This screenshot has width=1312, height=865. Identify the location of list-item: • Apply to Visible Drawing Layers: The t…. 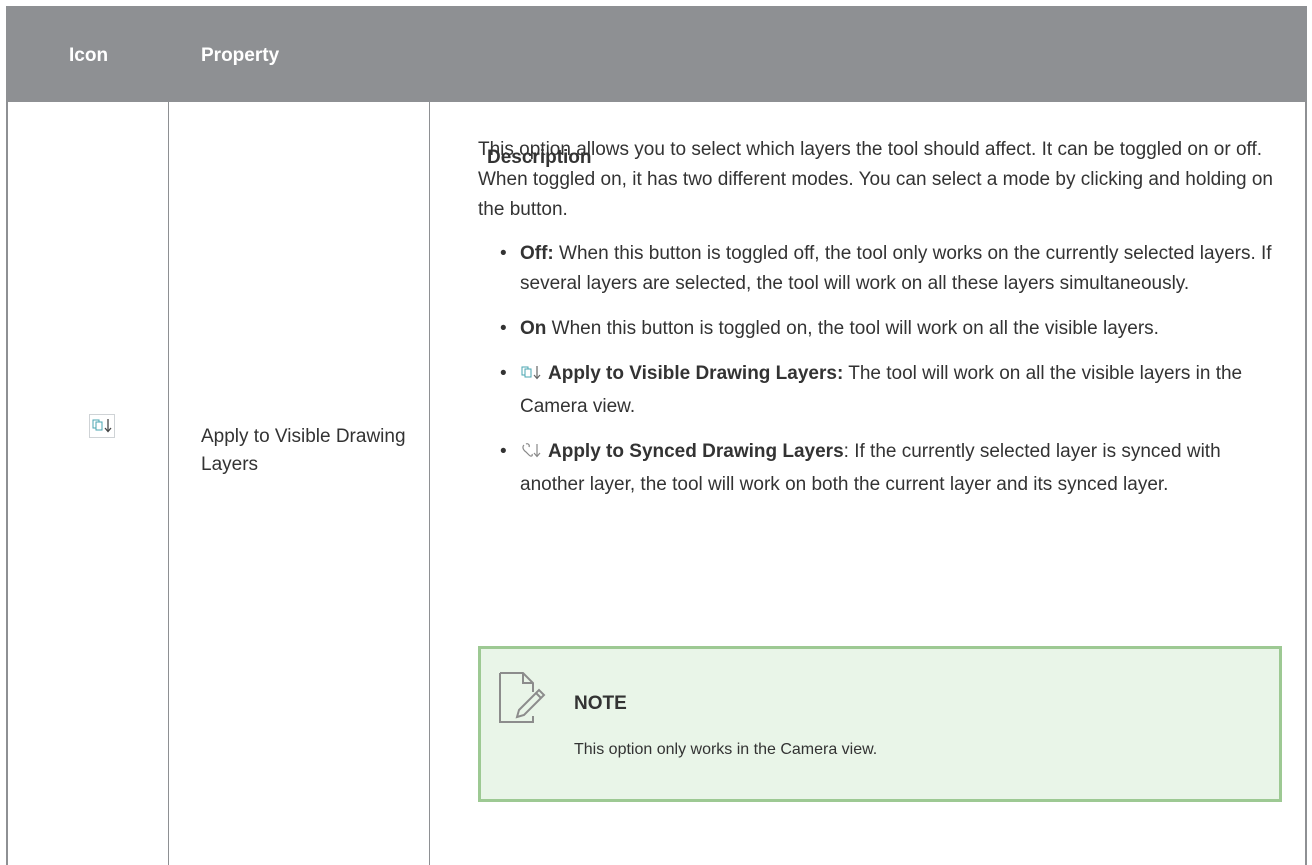
(871, 389).